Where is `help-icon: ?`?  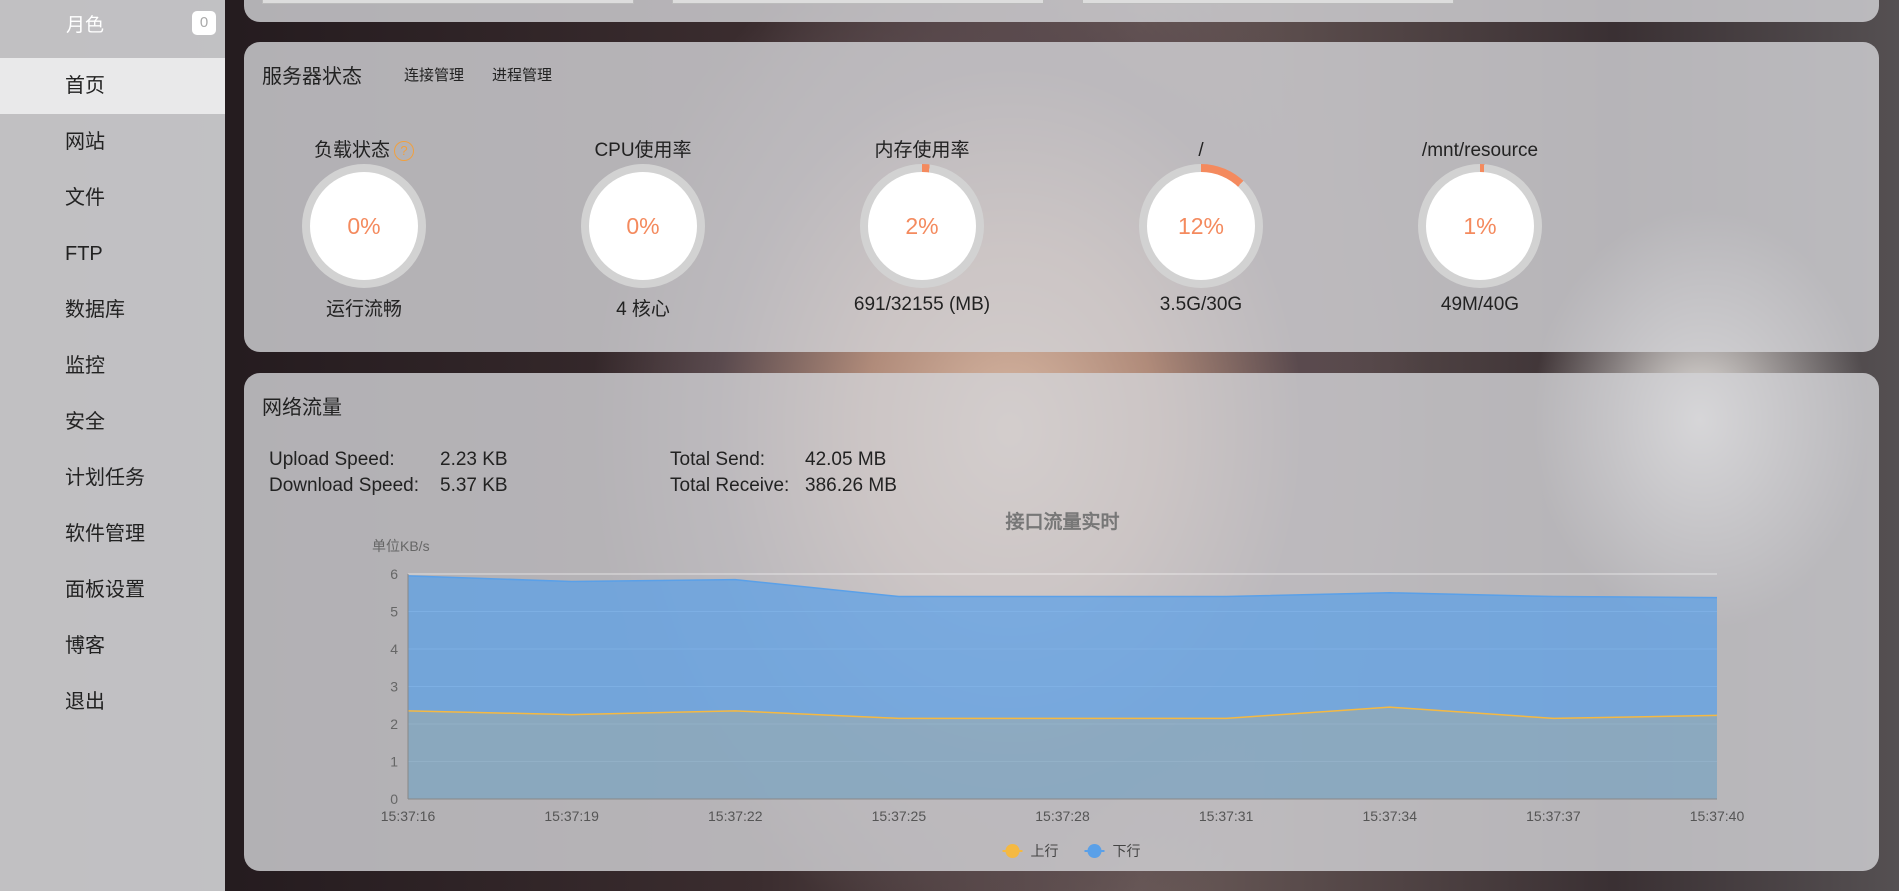 help-icon: ? is located at coordinates (404, 150).